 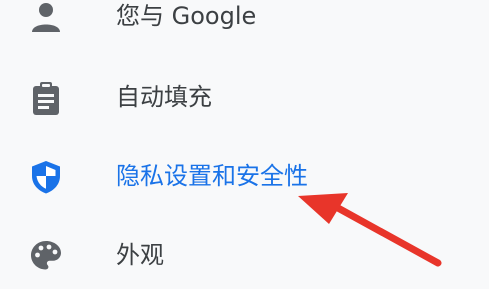 I want to click on menu-item-label: 您与 Google, so click(x=186, y=16).